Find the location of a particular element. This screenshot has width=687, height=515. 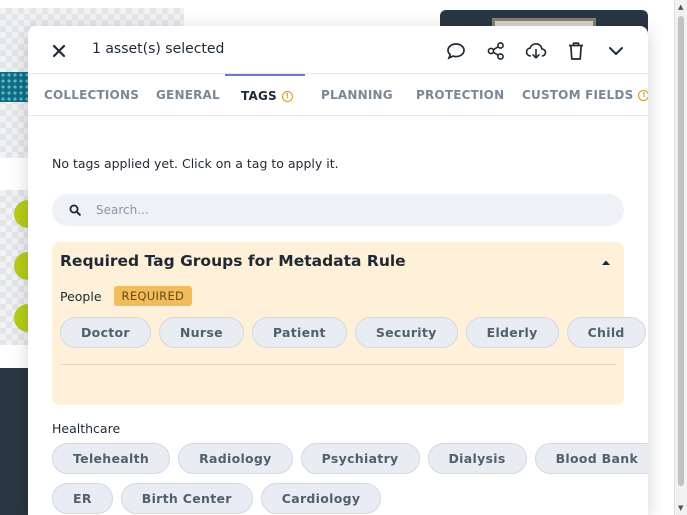

selection-title: 1 asset(s) selected is located at coordinates (158, 49).